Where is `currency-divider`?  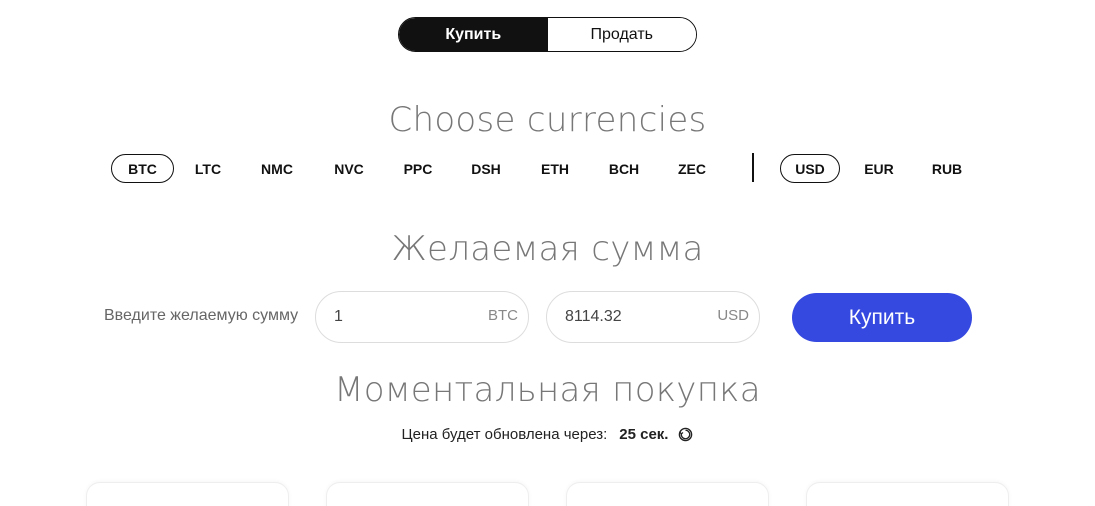 currency-divider is located at coordinates (753, 167).